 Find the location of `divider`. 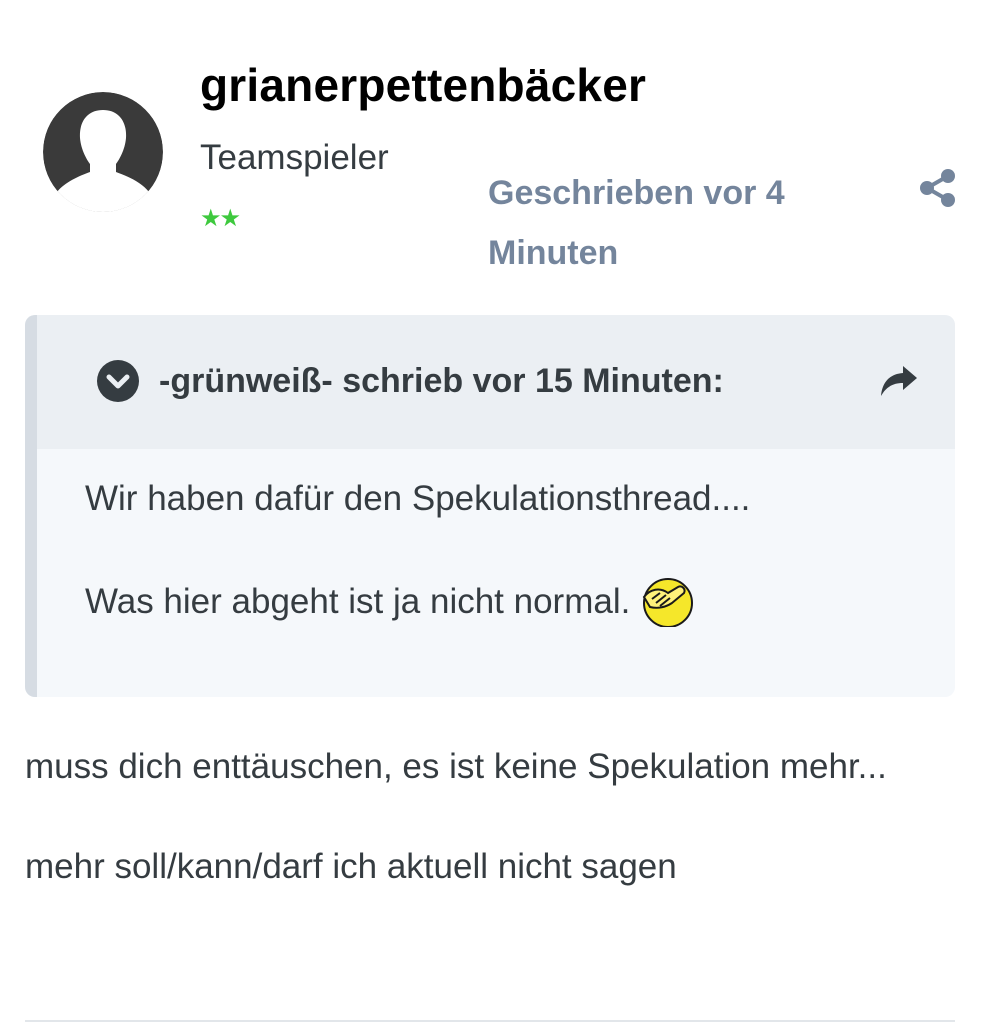

divider is located at coordinates (490, 1021).